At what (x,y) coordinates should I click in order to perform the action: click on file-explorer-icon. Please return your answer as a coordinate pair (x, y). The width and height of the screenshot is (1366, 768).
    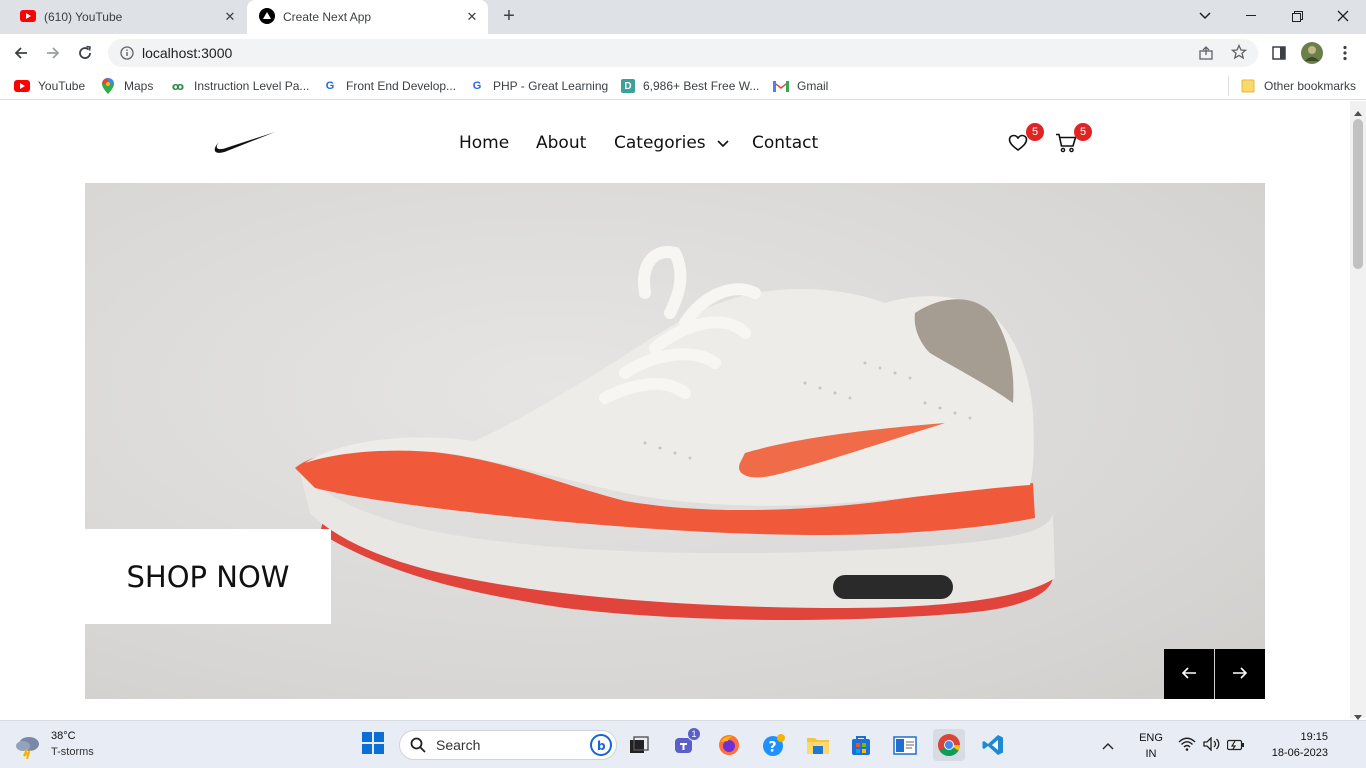
    Looking at the image, I should click on (818, 745).